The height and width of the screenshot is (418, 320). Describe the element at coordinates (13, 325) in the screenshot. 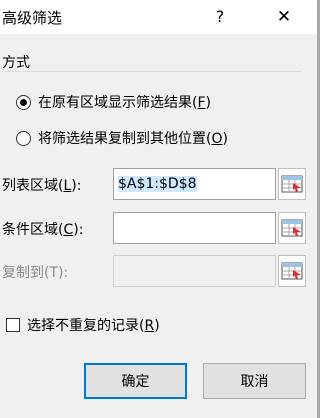

I see `checkbox-unchecked-icon` at that location.